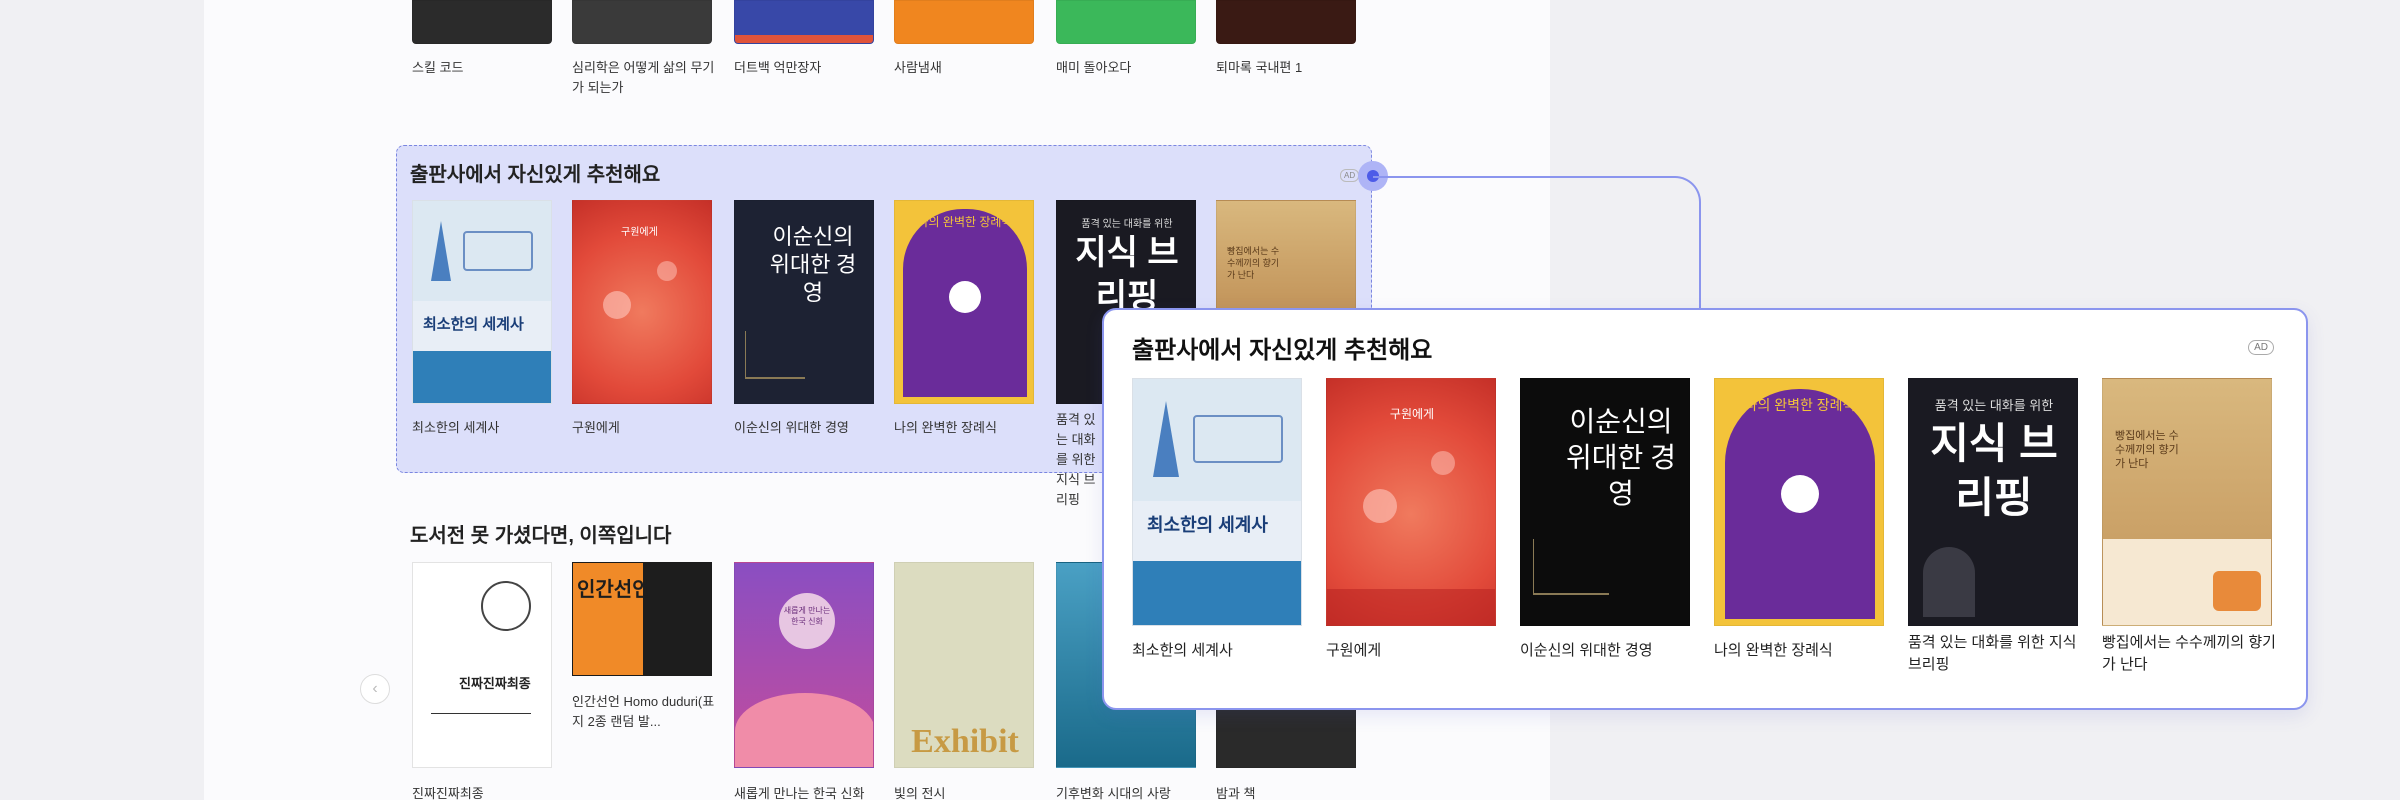  What do you see at coordinates (644, 78) in the screenshot?
I see `book-title: 심리학은 어떻게 삶의 무기가 되는가` at bounding box center [644, 78].